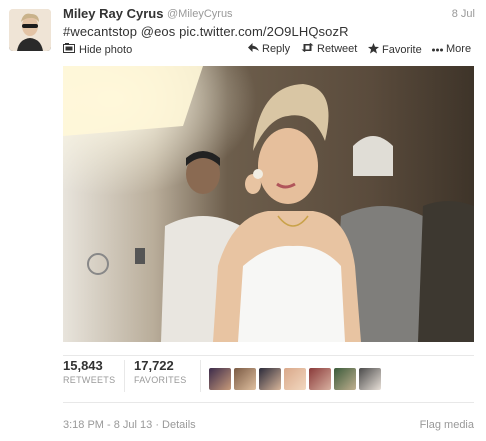 The height and width of the screenshot is (441, 486). What do you see at coordinates (270, 16) in the screenshot?
I see `tweet-header: Miley Ray Cyrus @MileyCyrus 8 Jul` at bounding box center [270, 16].